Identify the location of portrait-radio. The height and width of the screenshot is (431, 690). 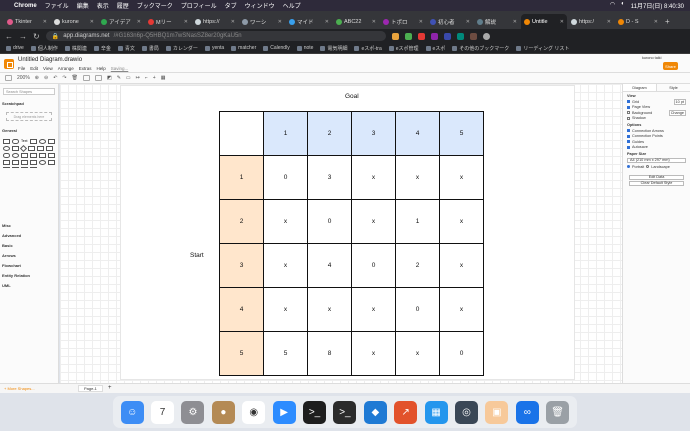
(628, 167).